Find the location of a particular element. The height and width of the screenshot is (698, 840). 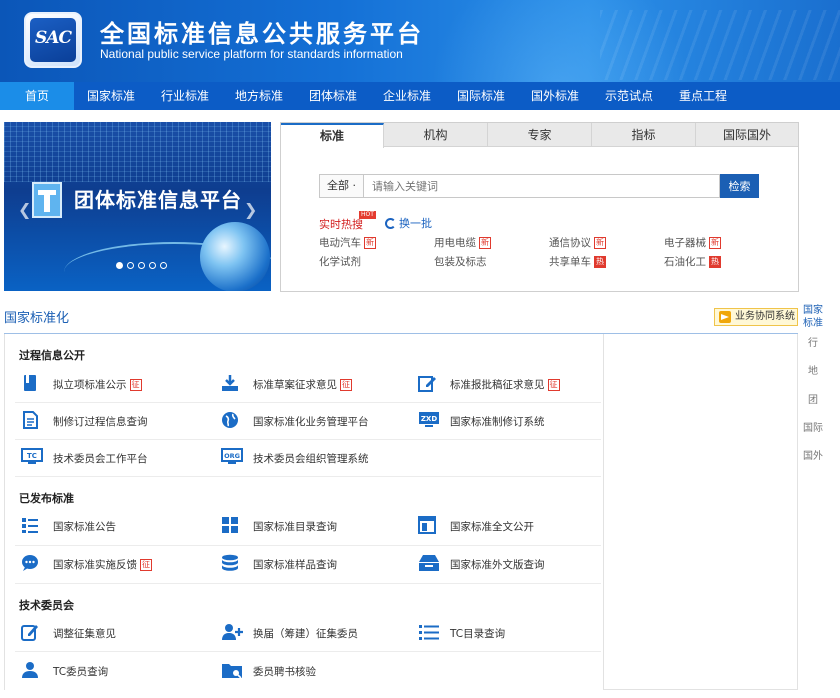

service-label: 技术委员会组织管理系统 is located at coordinates (311, 459).